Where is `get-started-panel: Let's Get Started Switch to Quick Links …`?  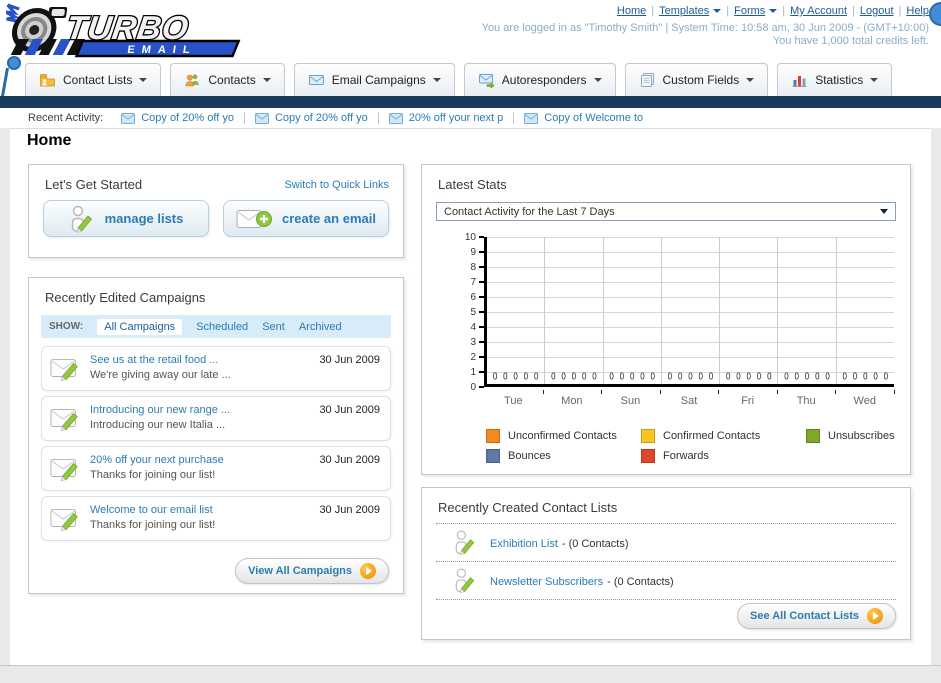 get-started-panel: Let's Get Started Switch to Quick Links … is located at coordinates (216, 211).